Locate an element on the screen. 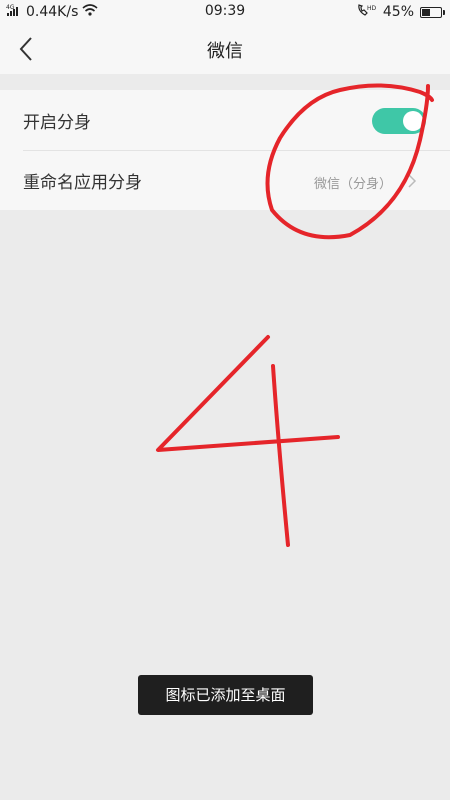 The image size is (450, 800). enable-clone-toggle is located at coordinates (399, 121).